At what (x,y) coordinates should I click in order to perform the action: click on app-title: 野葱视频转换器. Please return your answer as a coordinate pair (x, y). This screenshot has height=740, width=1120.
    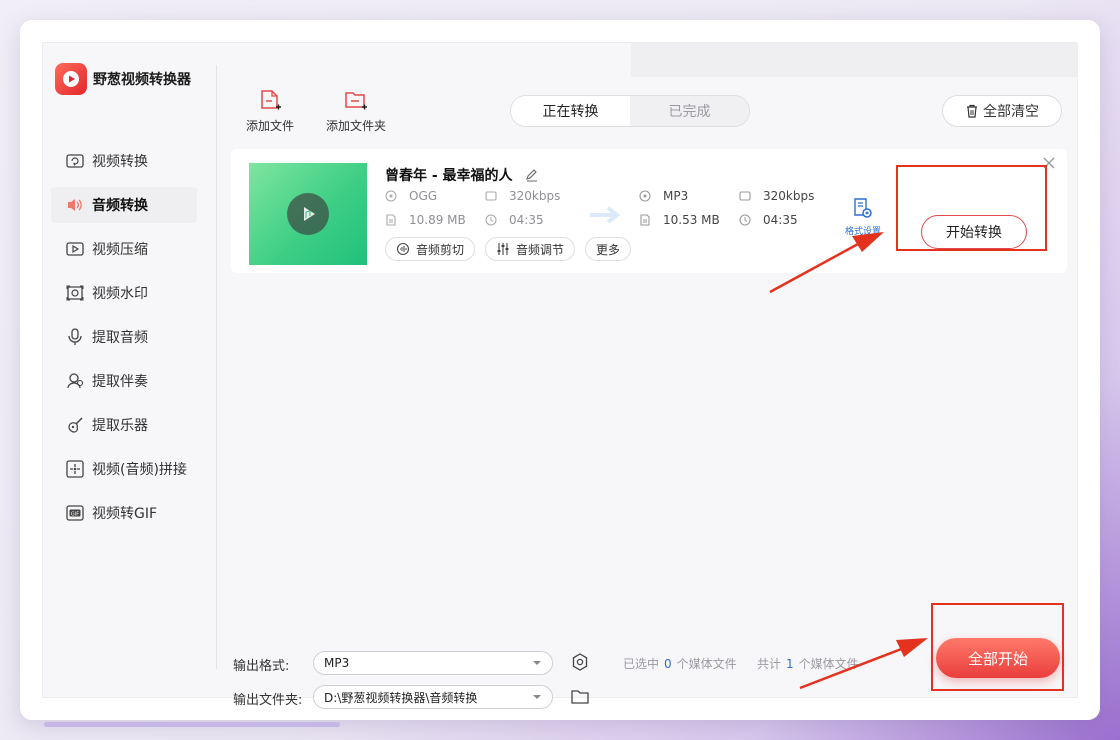
    Looking at the image, I should click on (142, 80).